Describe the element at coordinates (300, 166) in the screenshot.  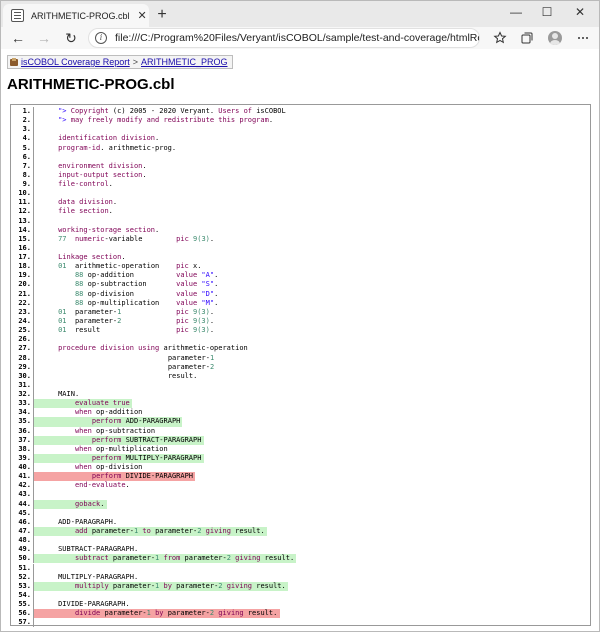
I see `source-line: 7. environment division.` at that location.